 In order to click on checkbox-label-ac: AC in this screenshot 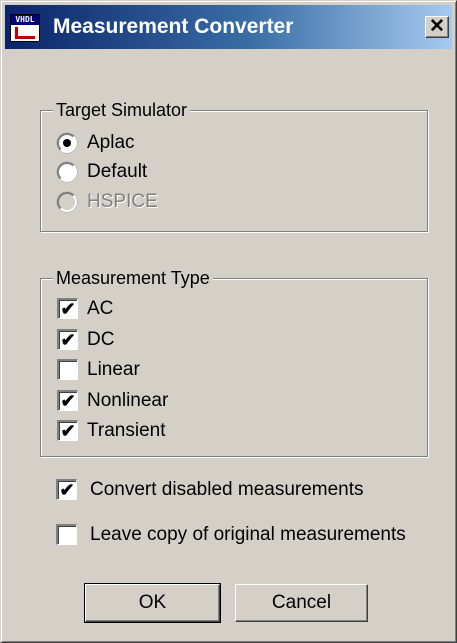, I will do `click(100, 308)`.